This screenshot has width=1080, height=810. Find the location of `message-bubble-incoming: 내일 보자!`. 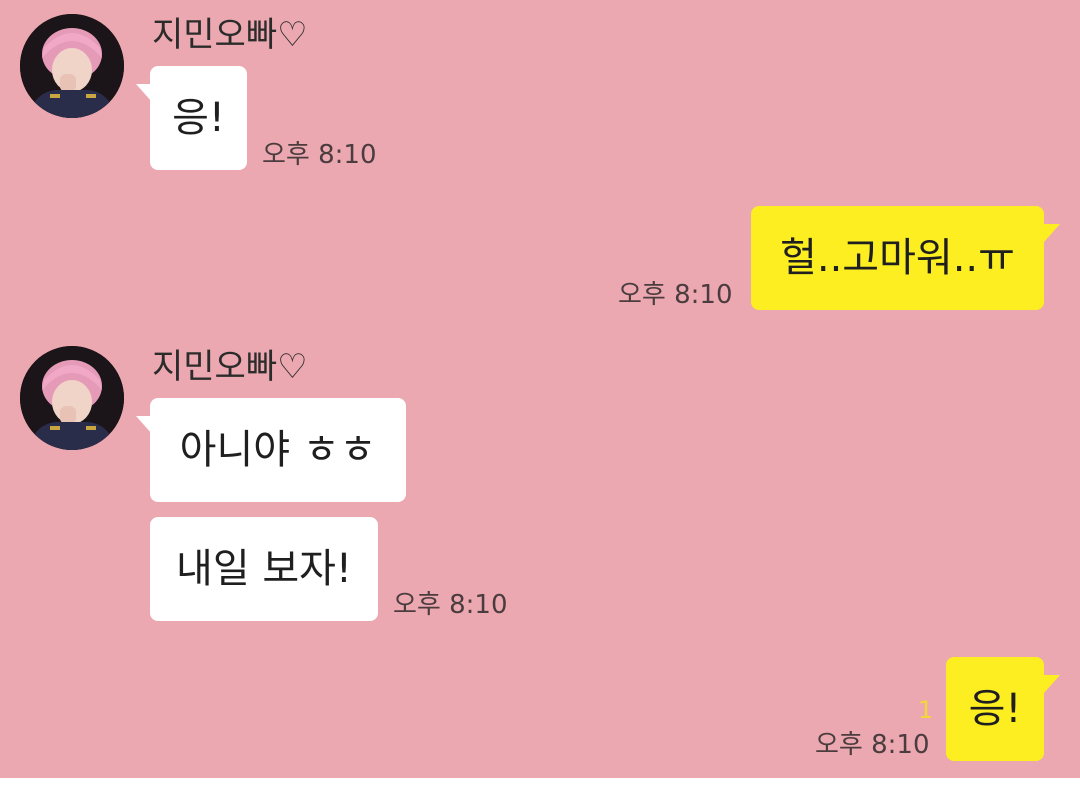

message-bubble-incoming: 내일 보자! is located at coordinates (264, 569).